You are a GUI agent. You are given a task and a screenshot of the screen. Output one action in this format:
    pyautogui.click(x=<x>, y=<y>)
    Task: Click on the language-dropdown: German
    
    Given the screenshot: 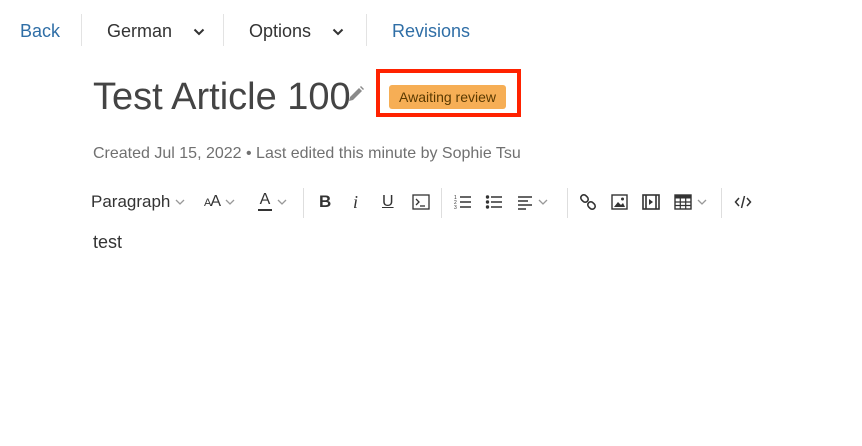 What is the action you would take?
    pyautogui.click(x=156, y=31)
    